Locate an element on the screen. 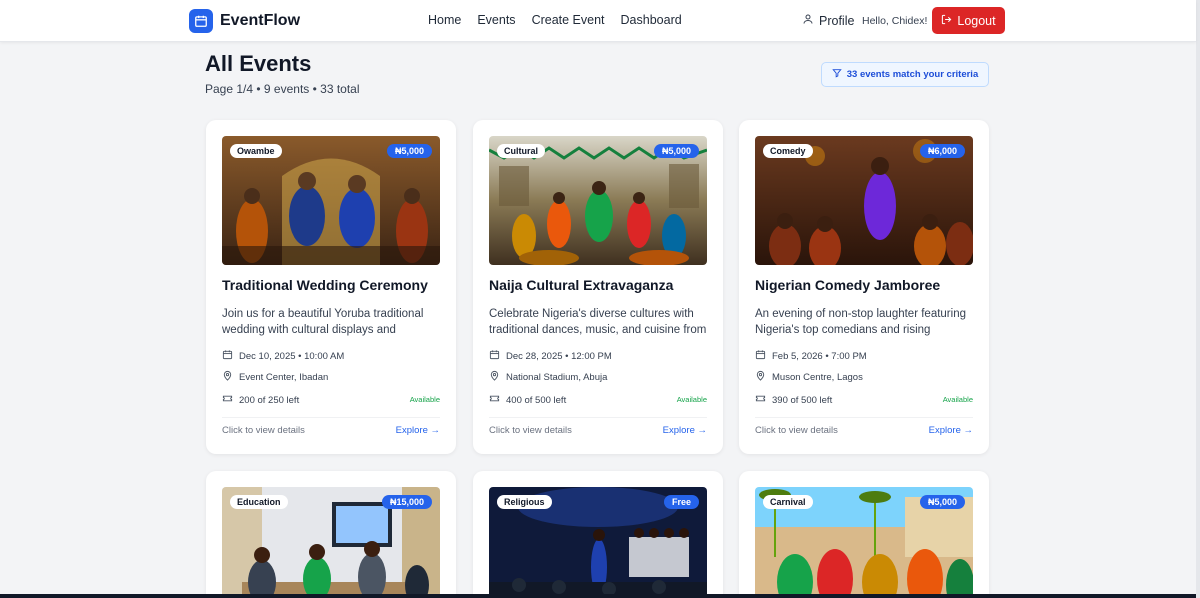 Image resolution: width=1200 pixels, height=598 pixels. event-image: Education ₦15,000 is located at coordinates (331, 542).